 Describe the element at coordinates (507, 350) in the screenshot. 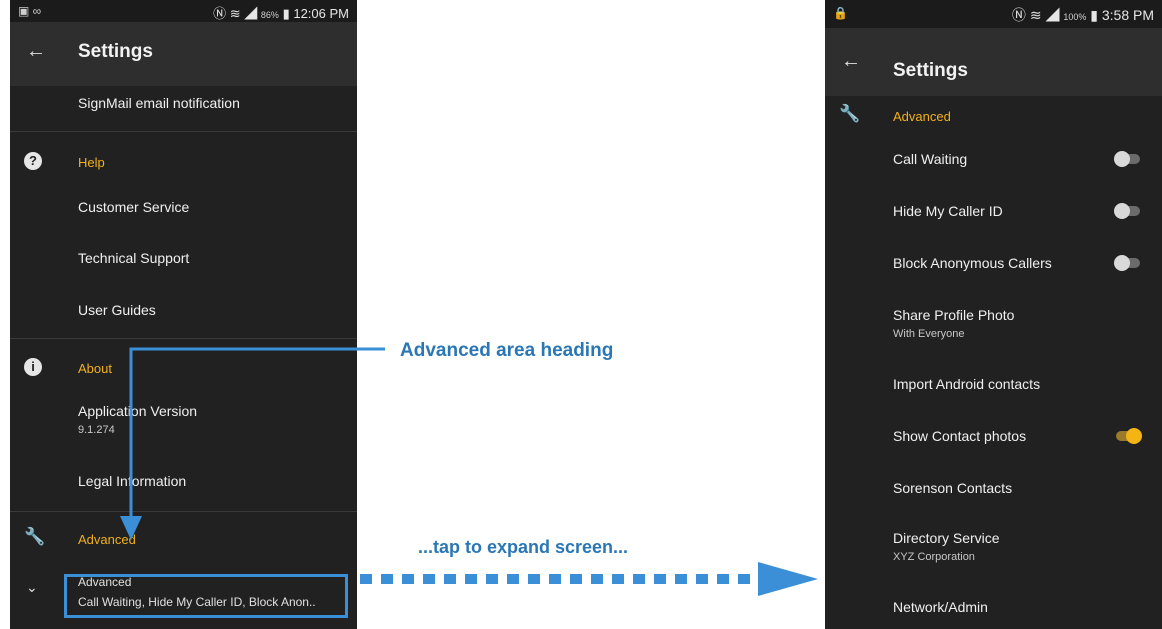

I see `advanced-heading-callout: Advanced area heading` at that location.